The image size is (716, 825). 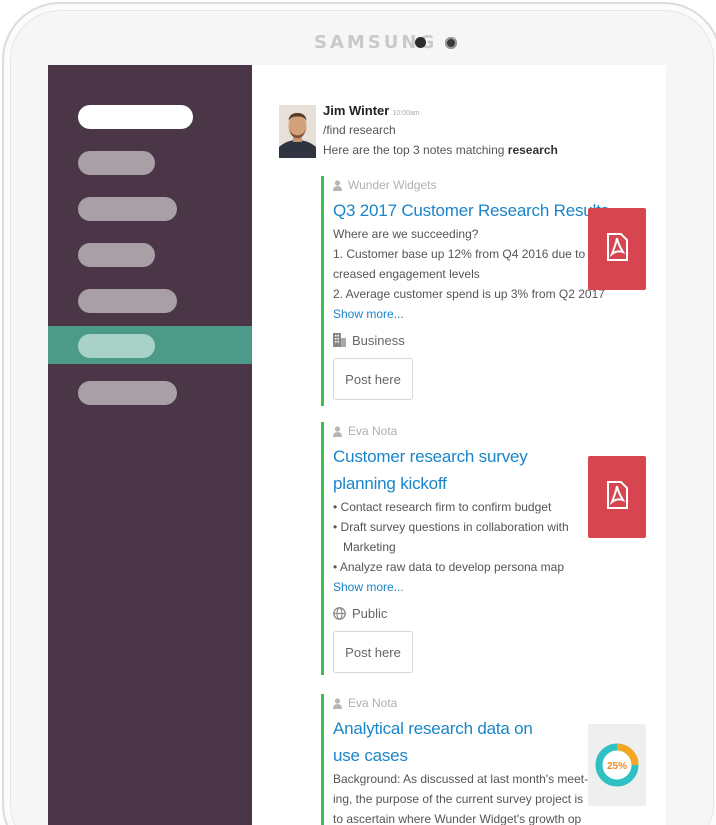 I want to click on building-icon, so click(x=339, y=340).